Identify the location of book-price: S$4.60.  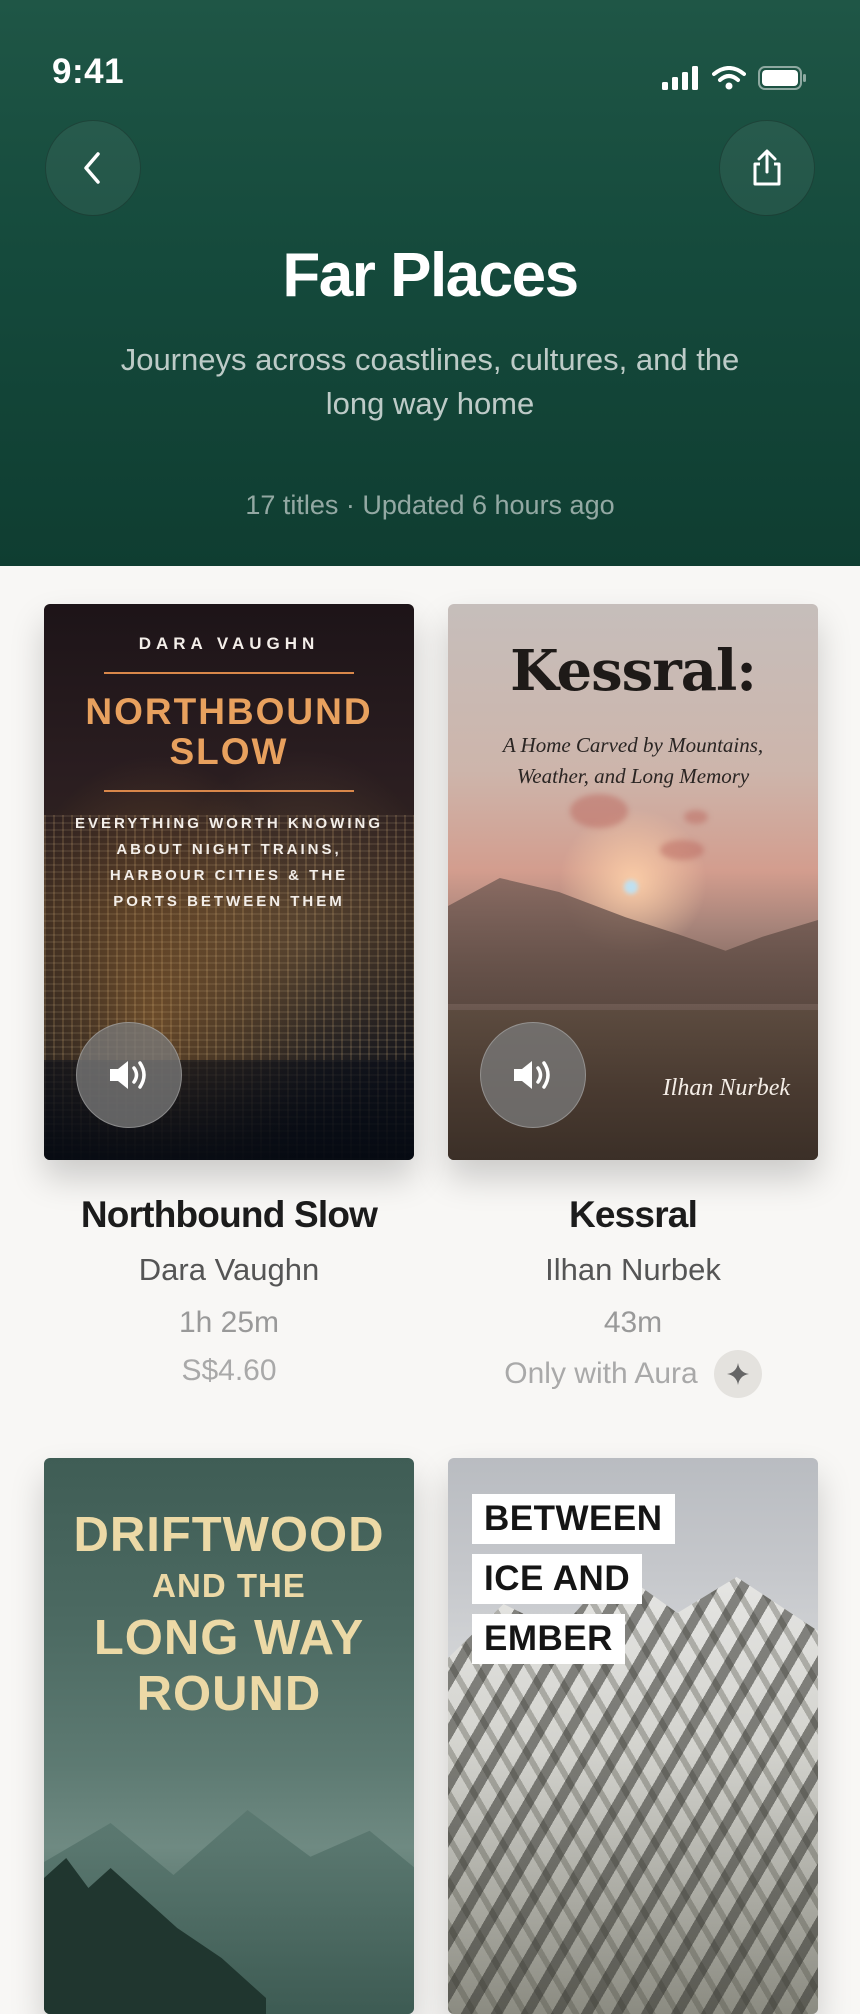
(229, 1370).